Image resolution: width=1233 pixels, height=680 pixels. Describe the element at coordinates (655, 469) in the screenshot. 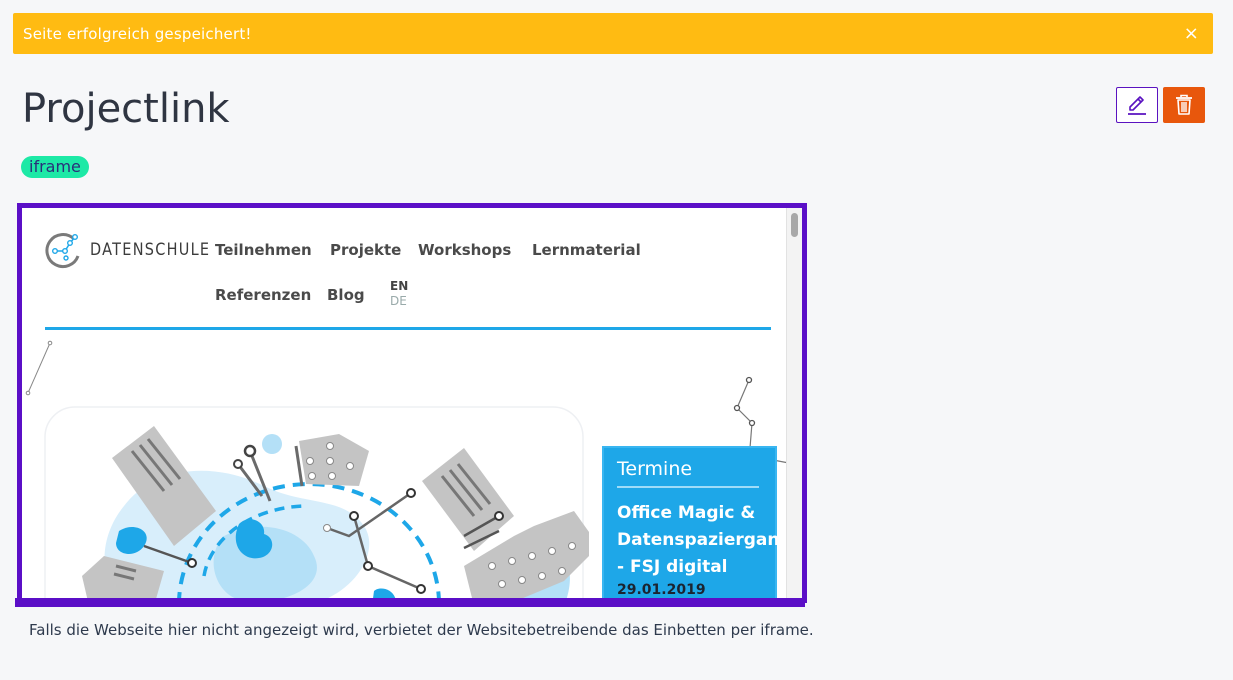

I see `termine-heading: Termine` at that location.